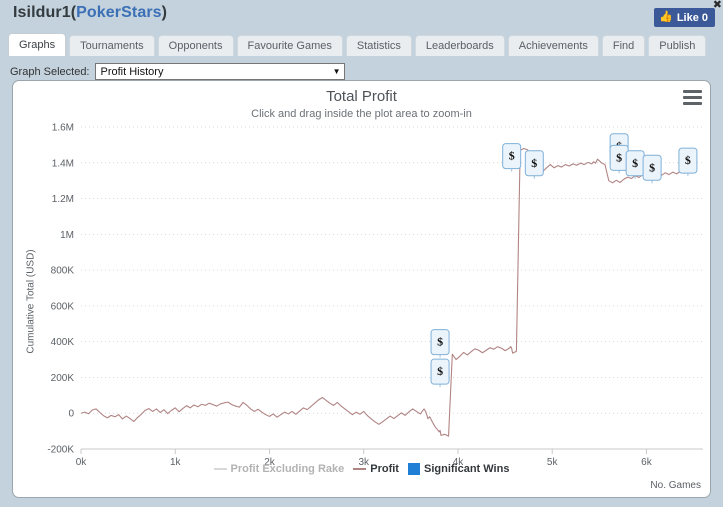 The height and width of the screenshot is (507, 723). What do you see at coordinates (63, 271) in the screenshot?
I see `y-axis-tick-label: 800K` at bounding box center [63, 271].